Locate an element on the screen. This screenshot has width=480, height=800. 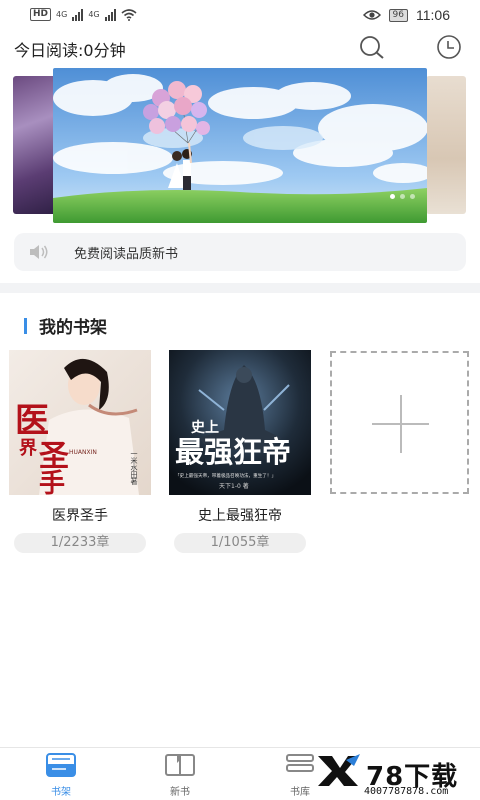
cover-tagline: 「史上最强天帝，带着极品召唤功法，重生了！」 is located at coordinates (225, 475).